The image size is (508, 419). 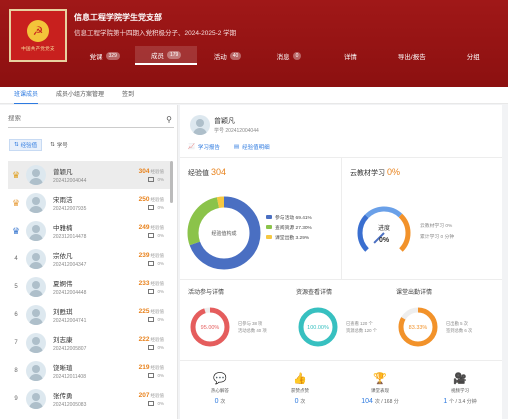 What do you see at coordinates (70, 181) in the screenshot?
I see `member-id: 202412004044` at bounding box center [70, 181].